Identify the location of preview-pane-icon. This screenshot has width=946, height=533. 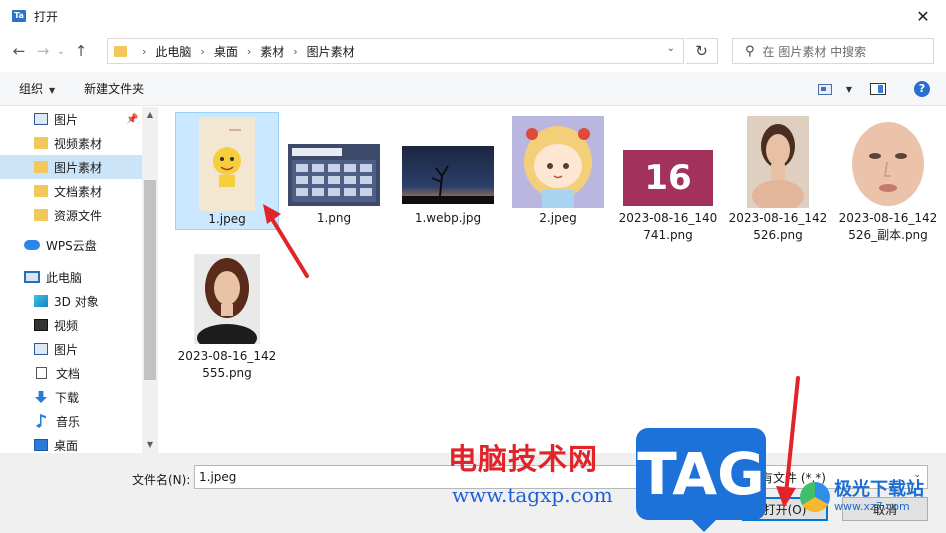
(878, 89).